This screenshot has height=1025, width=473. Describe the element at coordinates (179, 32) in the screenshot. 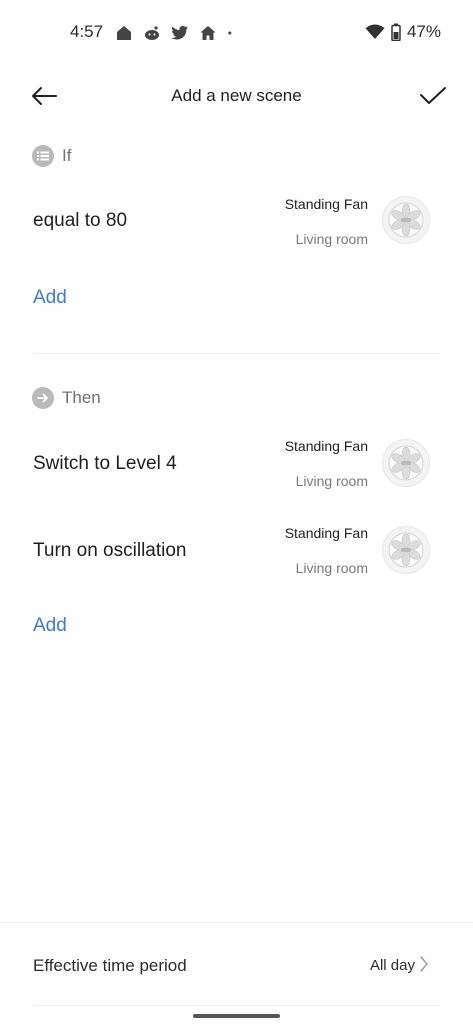

I see `twitter-icon` at that location.